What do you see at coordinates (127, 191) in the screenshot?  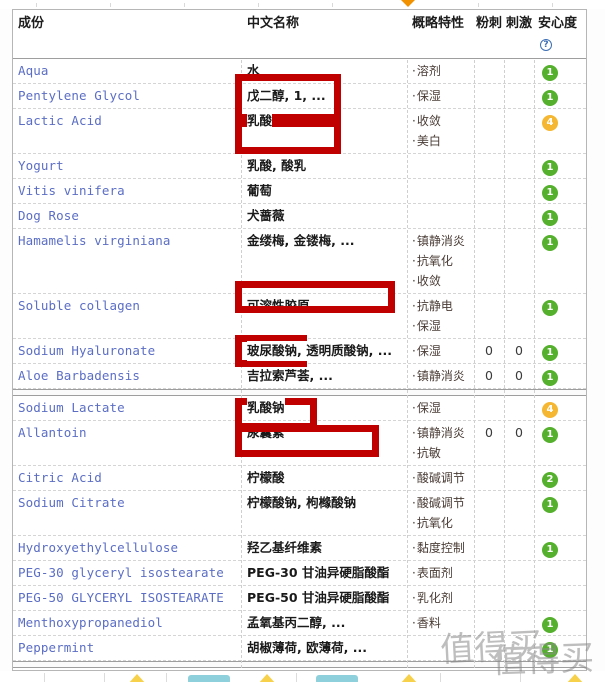 I see `cell-ingredient: Vitis vinifera` at bounding box center [127, 191].